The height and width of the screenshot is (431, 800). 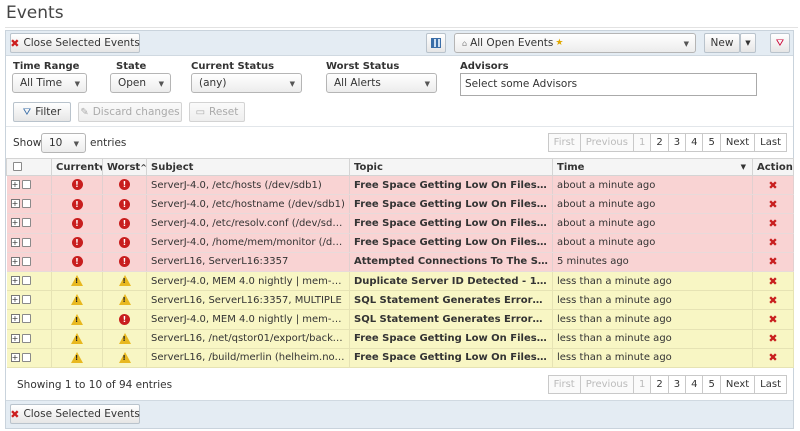 I want to click on clear-filter-button: ⛛, so click(x=780, y=43).